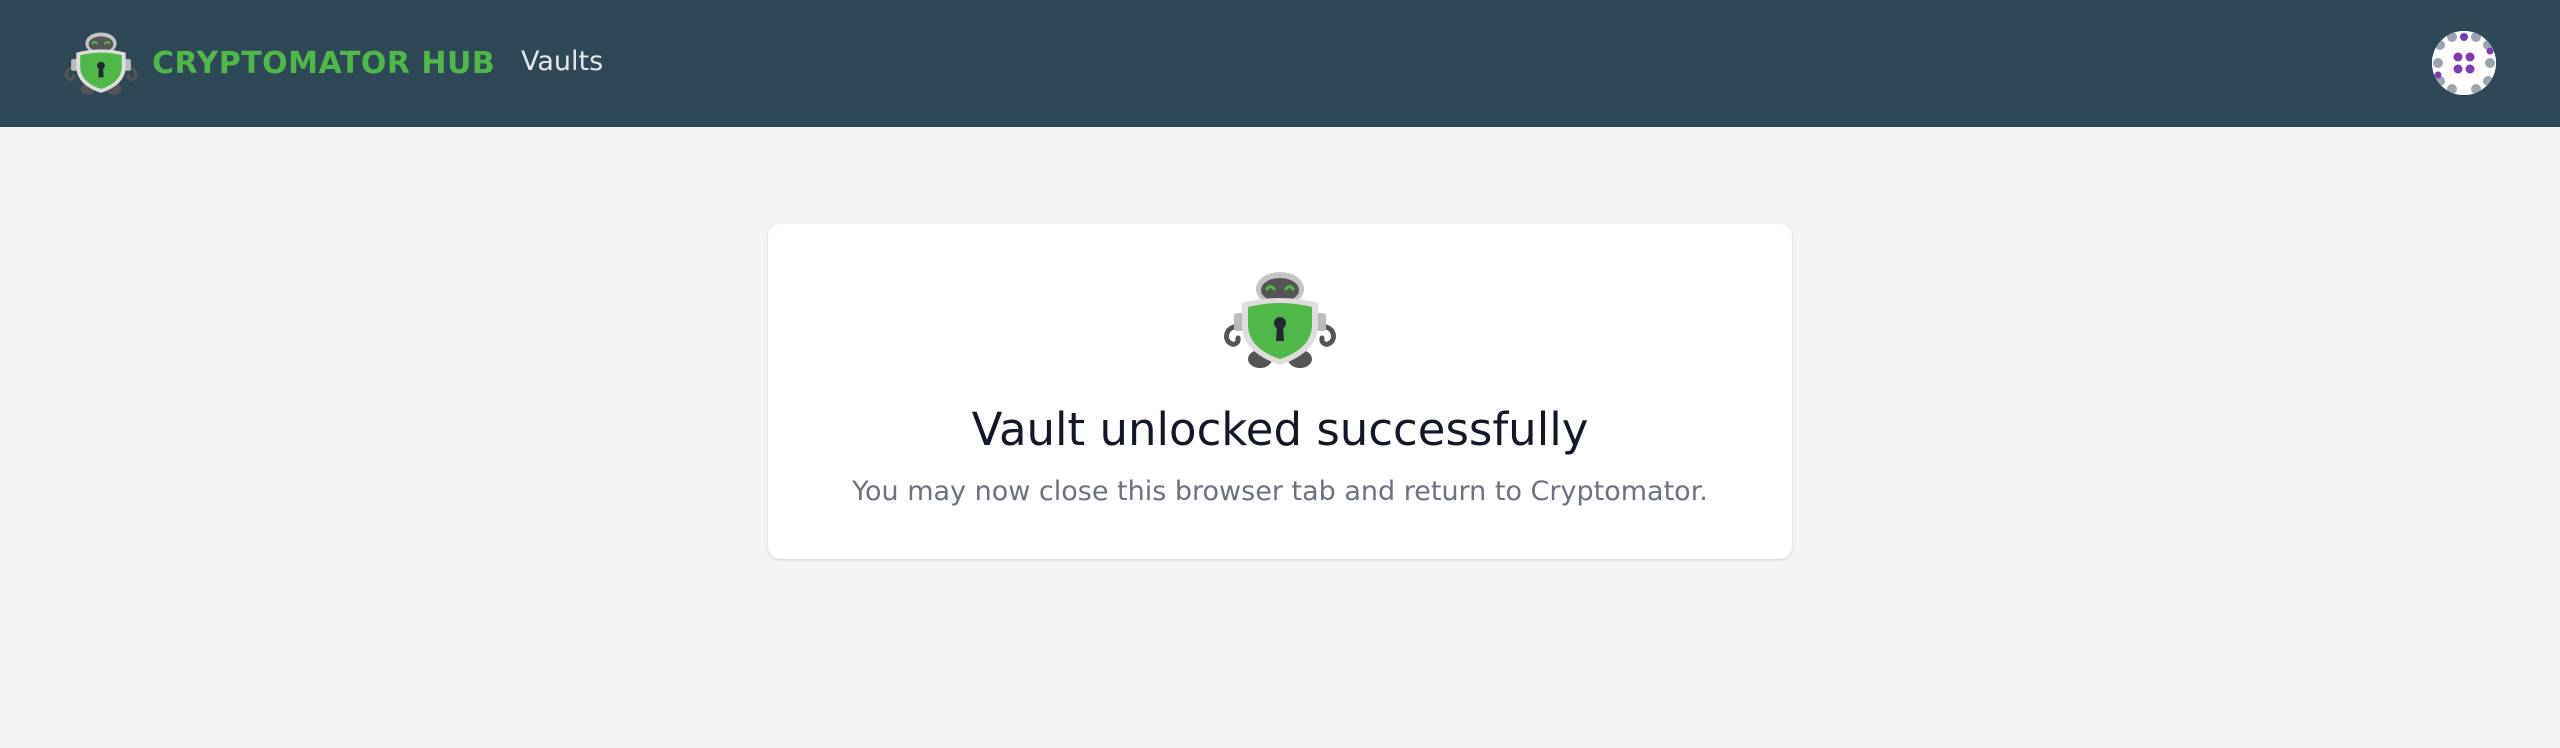  I want to click on success-title: Vault unlocked successfully, so click(1280, 429).